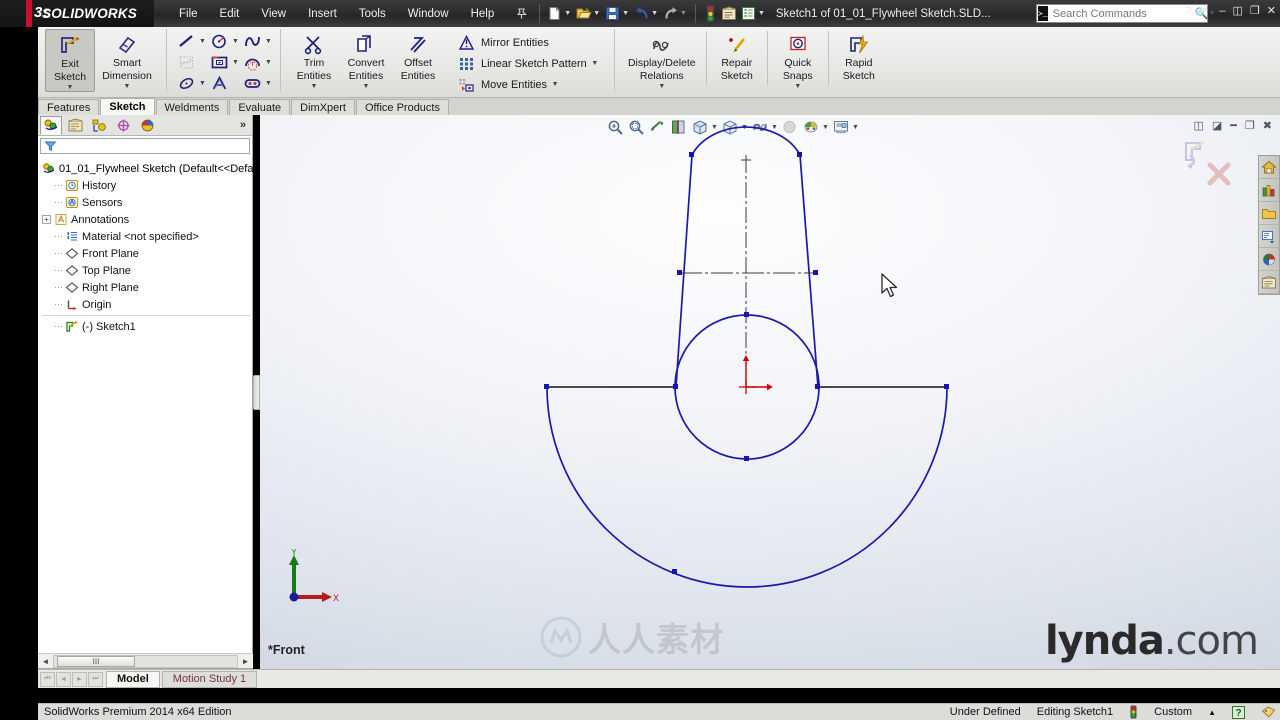 The height and width of the screenshot is (720, 1280). I want to click on spline-dropdown: ▼, so click(268, 41).